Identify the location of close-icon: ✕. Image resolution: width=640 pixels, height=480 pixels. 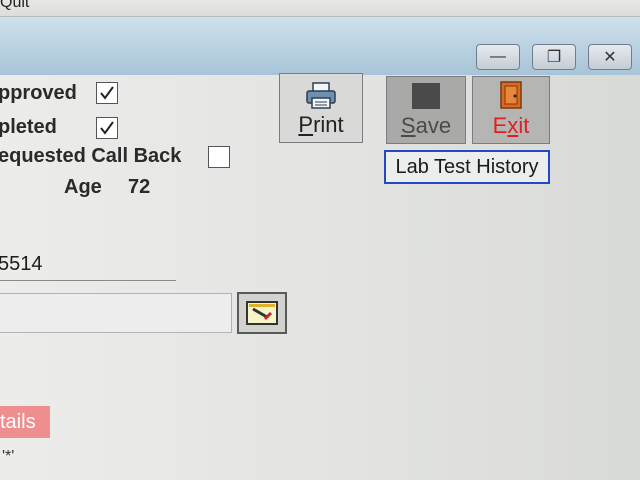
(610, 57).